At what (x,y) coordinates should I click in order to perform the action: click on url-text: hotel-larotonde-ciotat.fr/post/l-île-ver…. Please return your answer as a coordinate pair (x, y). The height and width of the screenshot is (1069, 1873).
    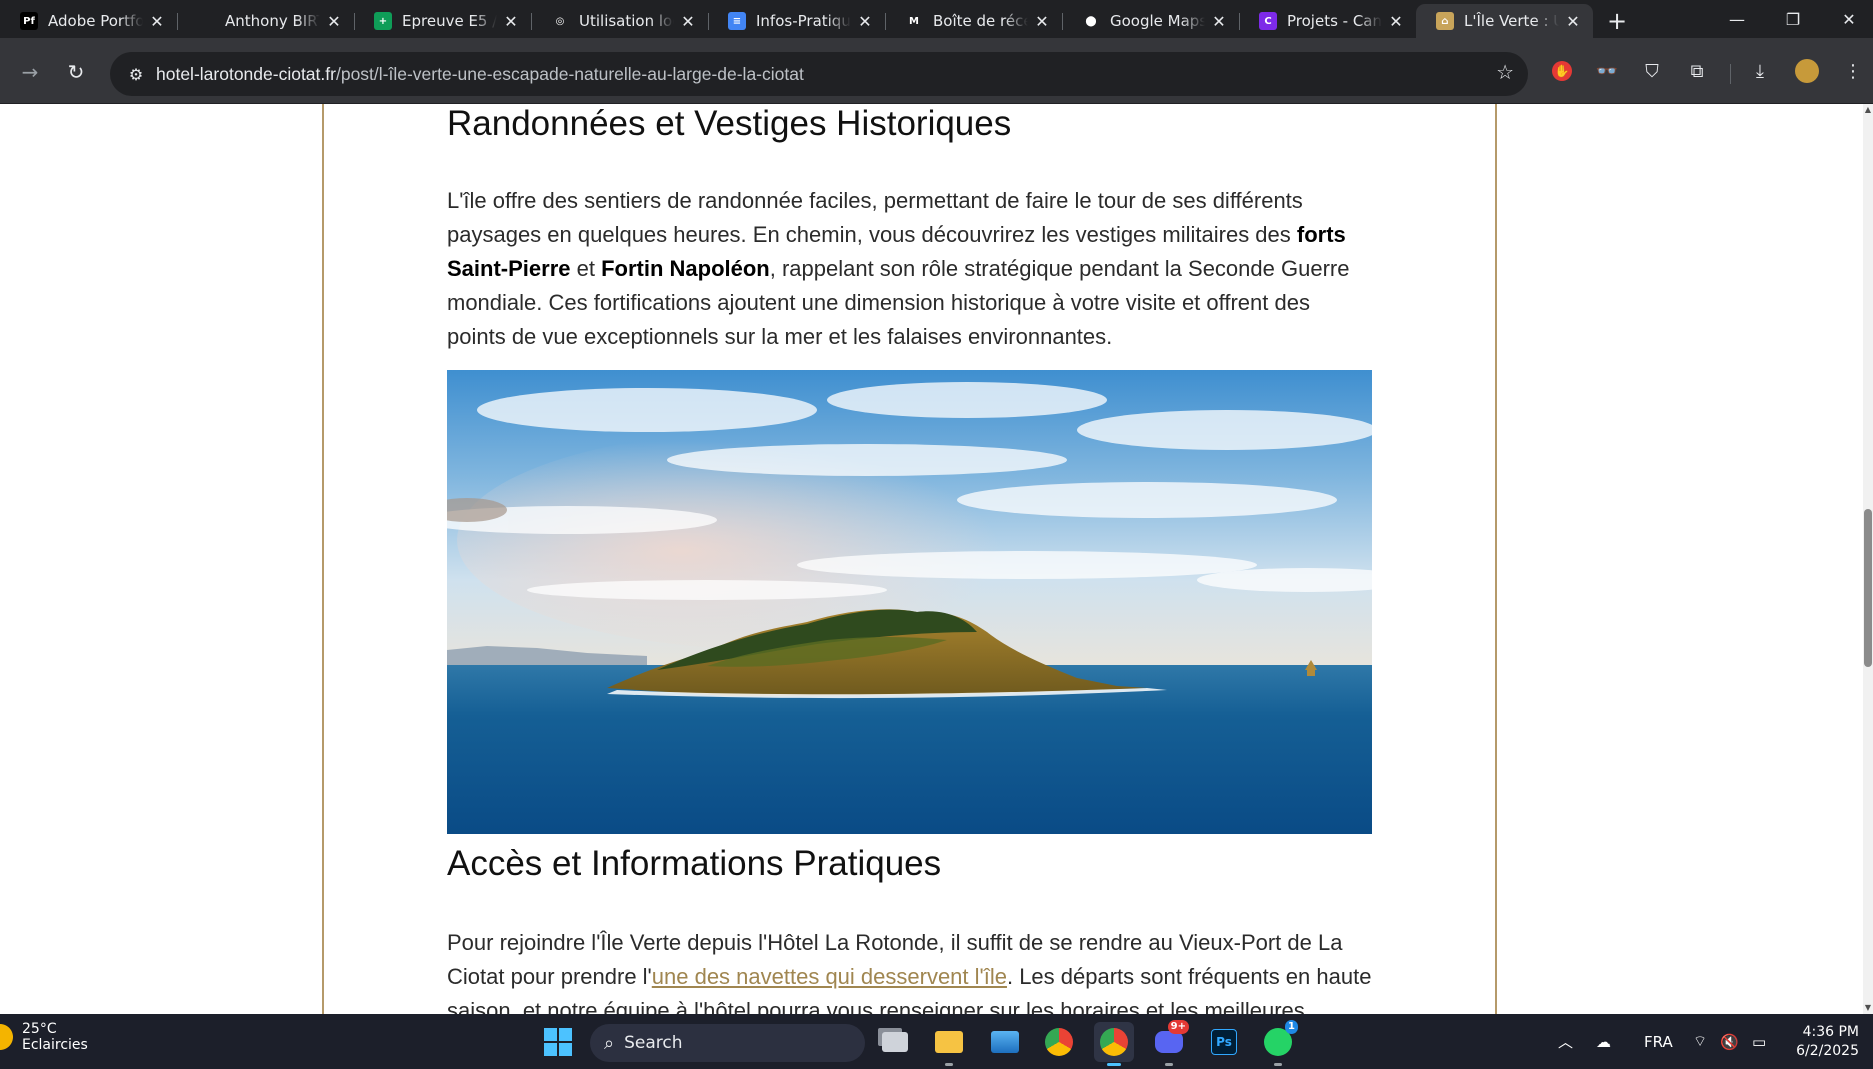
    Looking at the image, I should click on (480, 74).